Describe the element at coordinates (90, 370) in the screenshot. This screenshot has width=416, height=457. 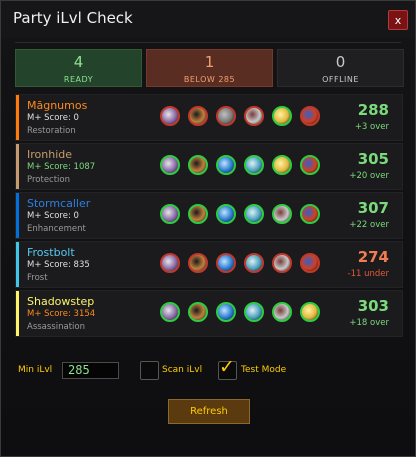
I see `min-ilvl-input: 285` at that location.